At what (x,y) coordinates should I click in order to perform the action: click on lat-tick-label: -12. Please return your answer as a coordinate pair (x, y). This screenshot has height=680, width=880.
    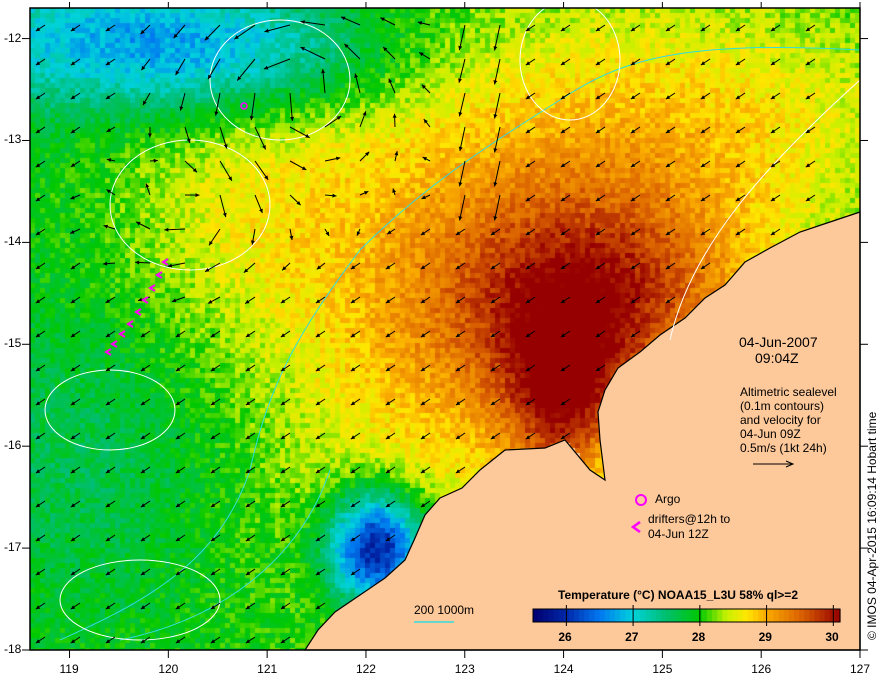
    Looking at the image, I should click on (13, 37).